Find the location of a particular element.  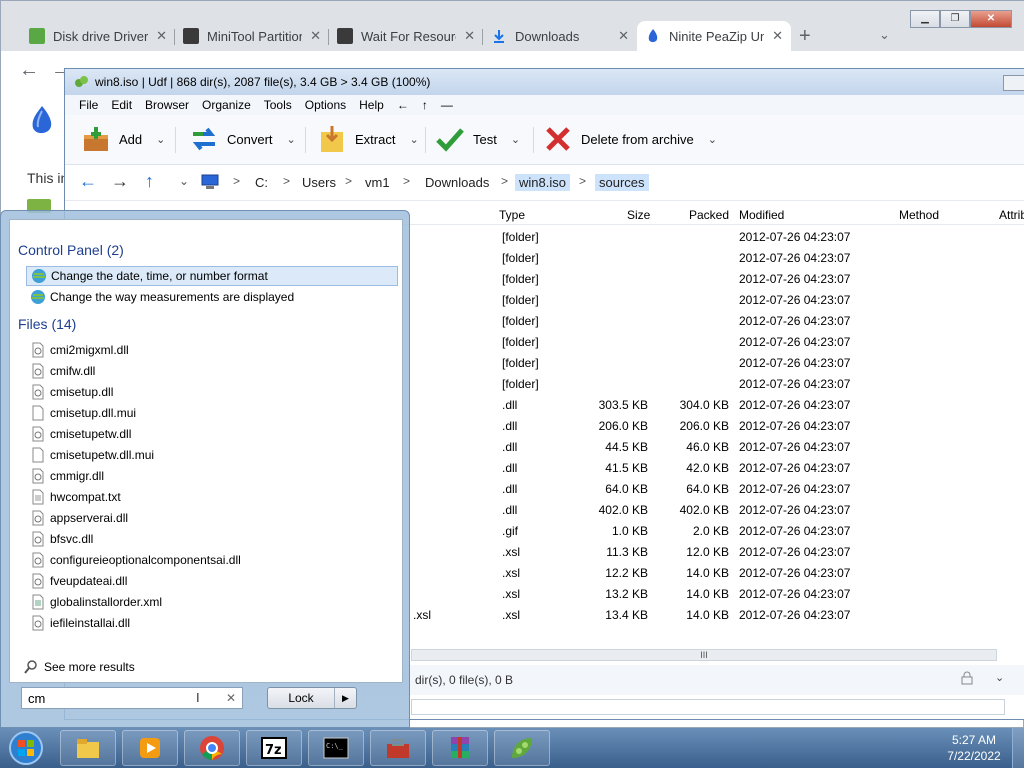

menu-back-arrow: ← is located at coordinates (403, 105).